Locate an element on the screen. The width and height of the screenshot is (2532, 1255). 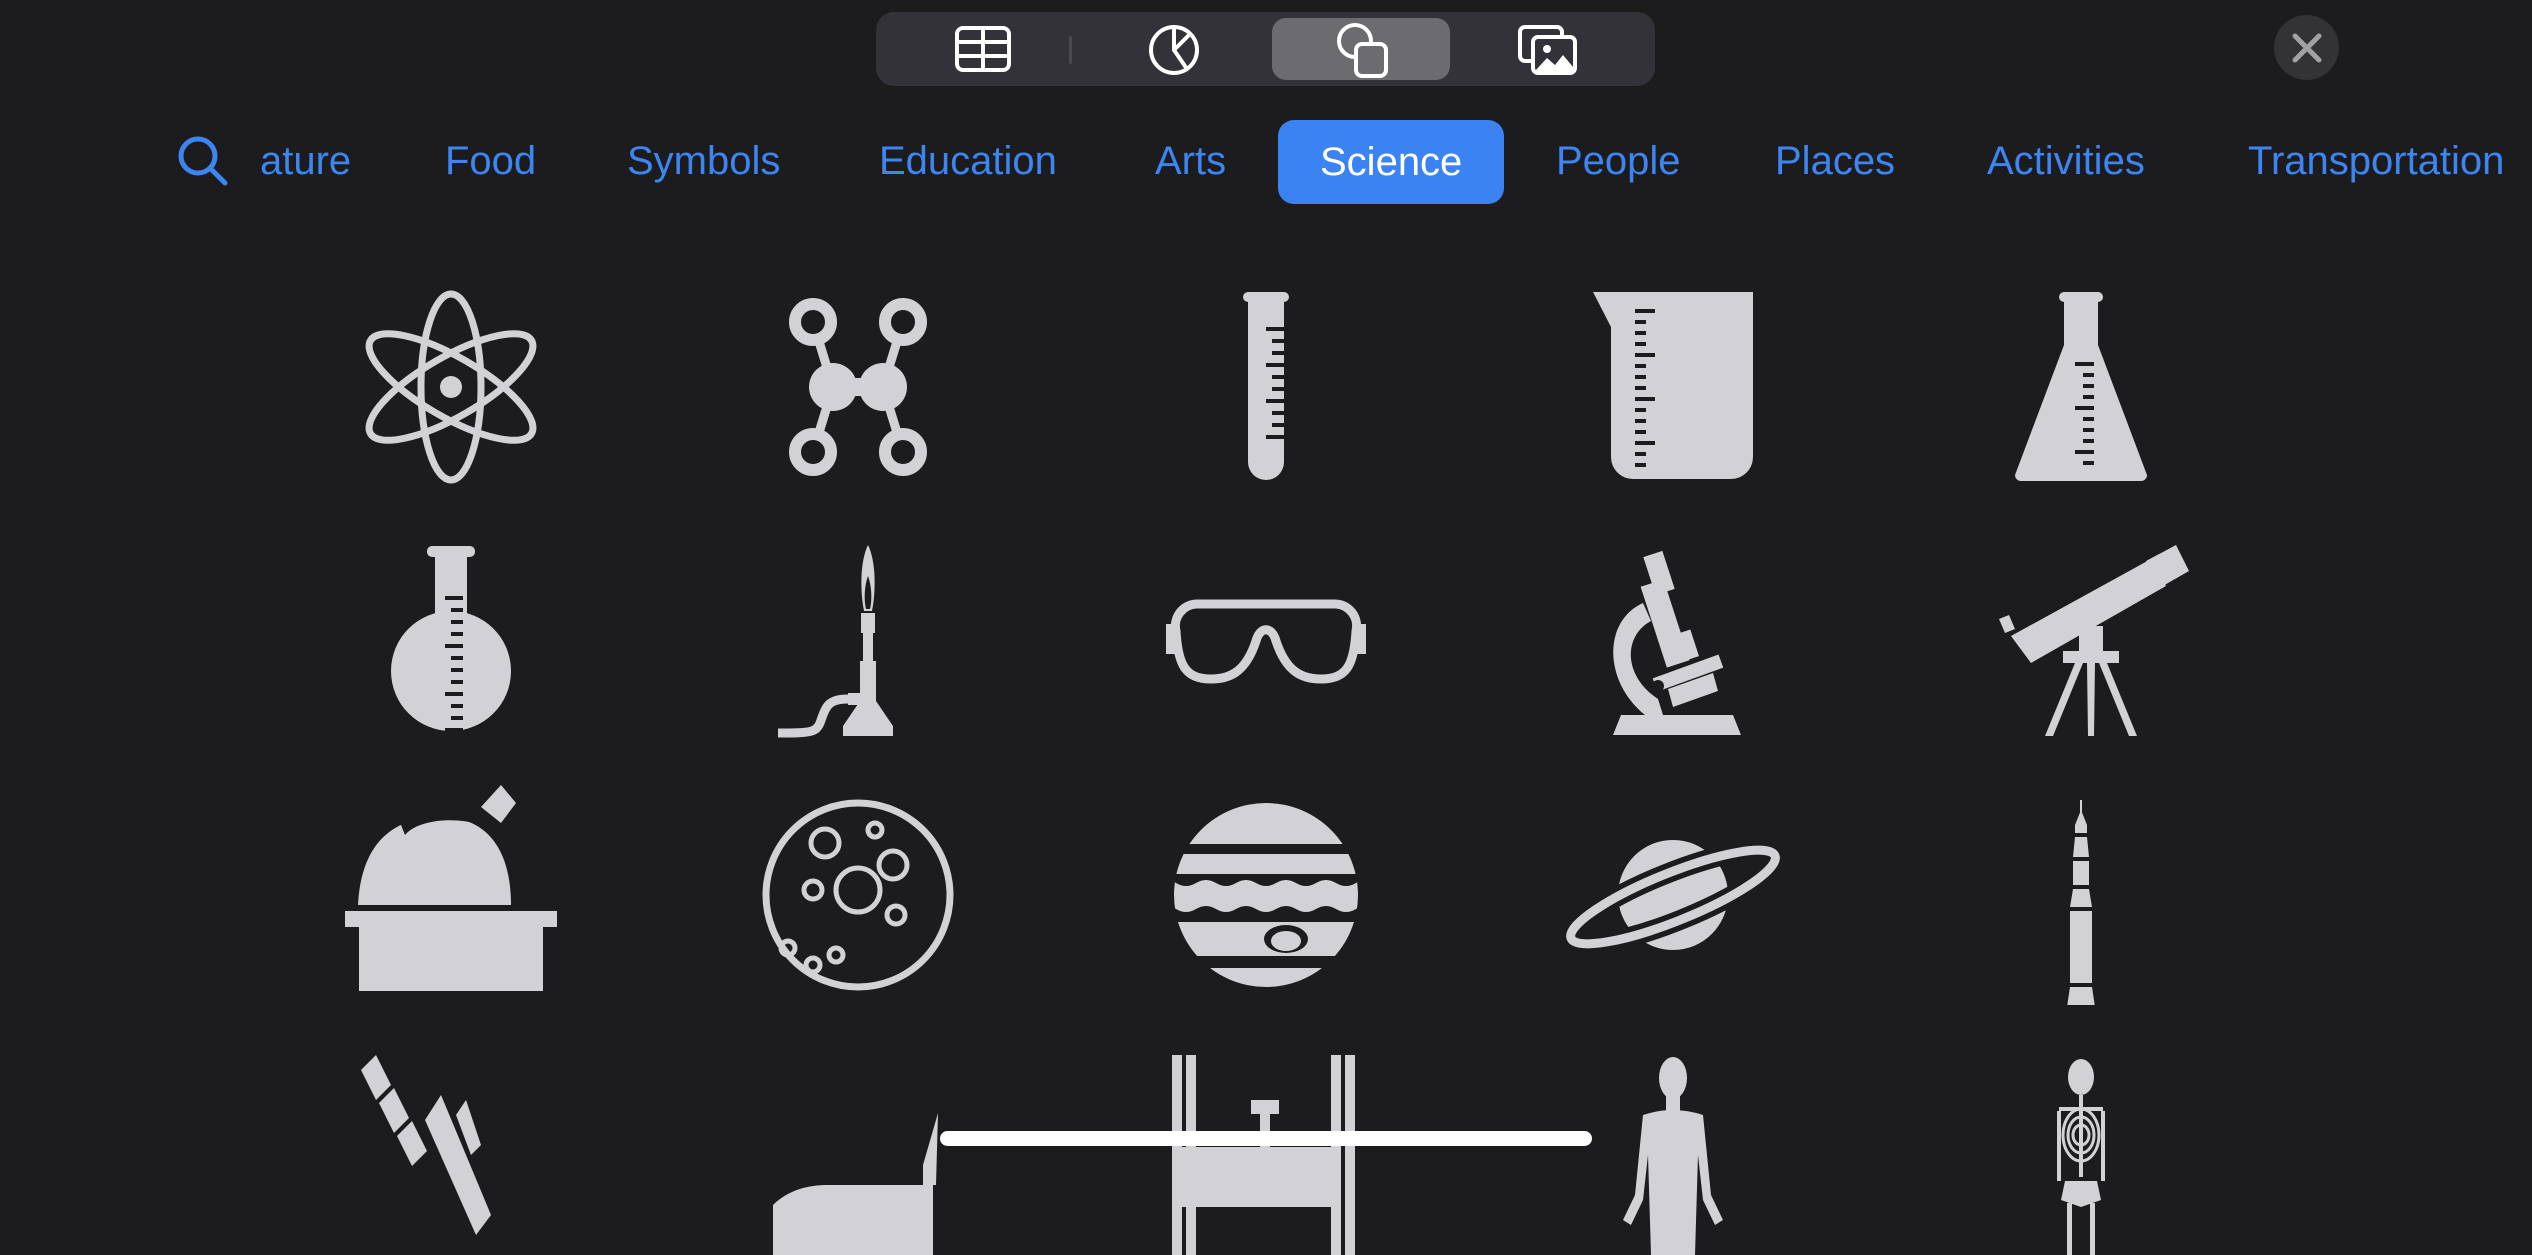
shape-safety-goggles is located at coordinates (1266, 641).